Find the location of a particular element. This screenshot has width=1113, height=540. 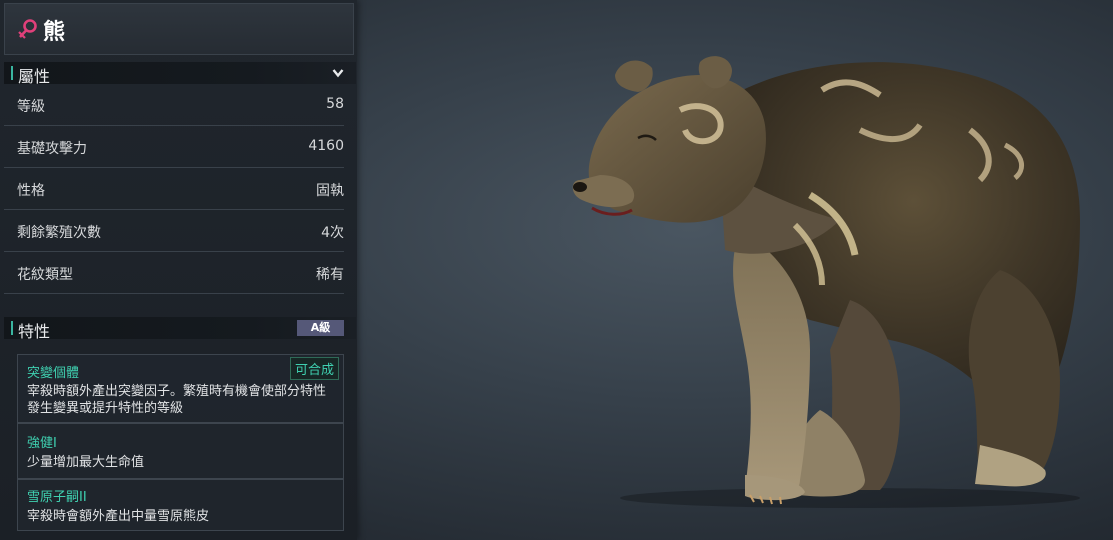

trait-description: 宰殺時會額外產出中量雪原熊皮 is located at coordinates (118, 516).